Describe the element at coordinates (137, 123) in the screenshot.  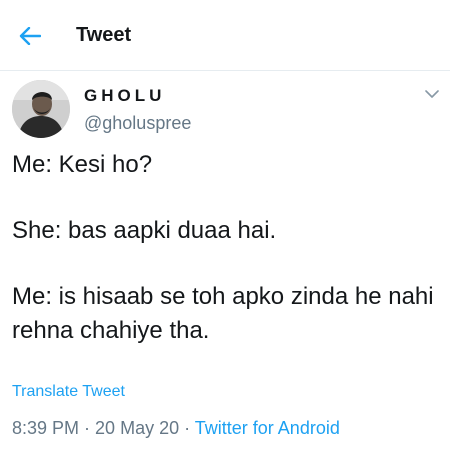
I see `author-handle: @gholuspree` at that location.